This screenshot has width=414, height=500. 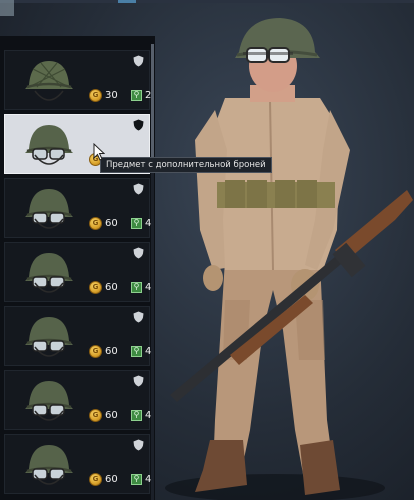 What do you see at coordinates (152, 104) in the screenshot?
I see `scrollbar-thumb` at bounding box center [152, 104].